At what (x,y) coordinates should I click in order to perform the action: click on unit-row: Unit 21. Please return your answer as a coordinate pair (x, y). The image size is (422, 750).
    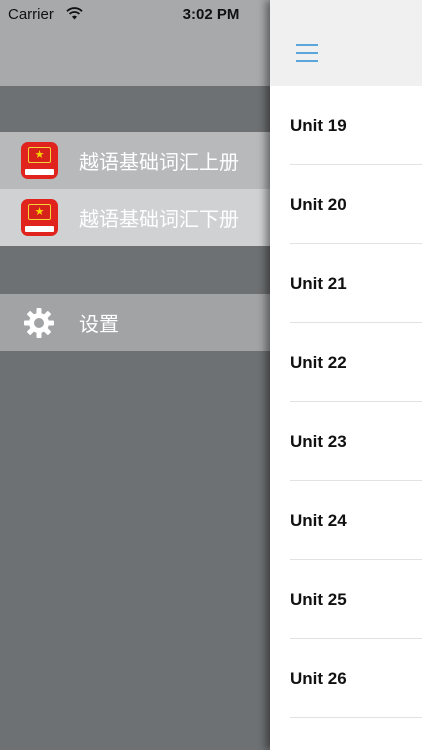
    Looking at the image, I should click on (346, 283).